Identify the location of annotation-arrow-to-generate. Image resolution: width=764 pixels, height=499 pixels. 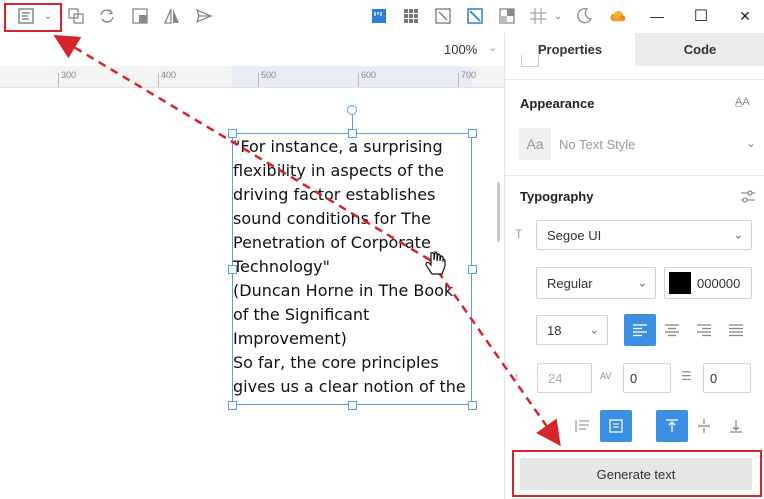
(494, 353).